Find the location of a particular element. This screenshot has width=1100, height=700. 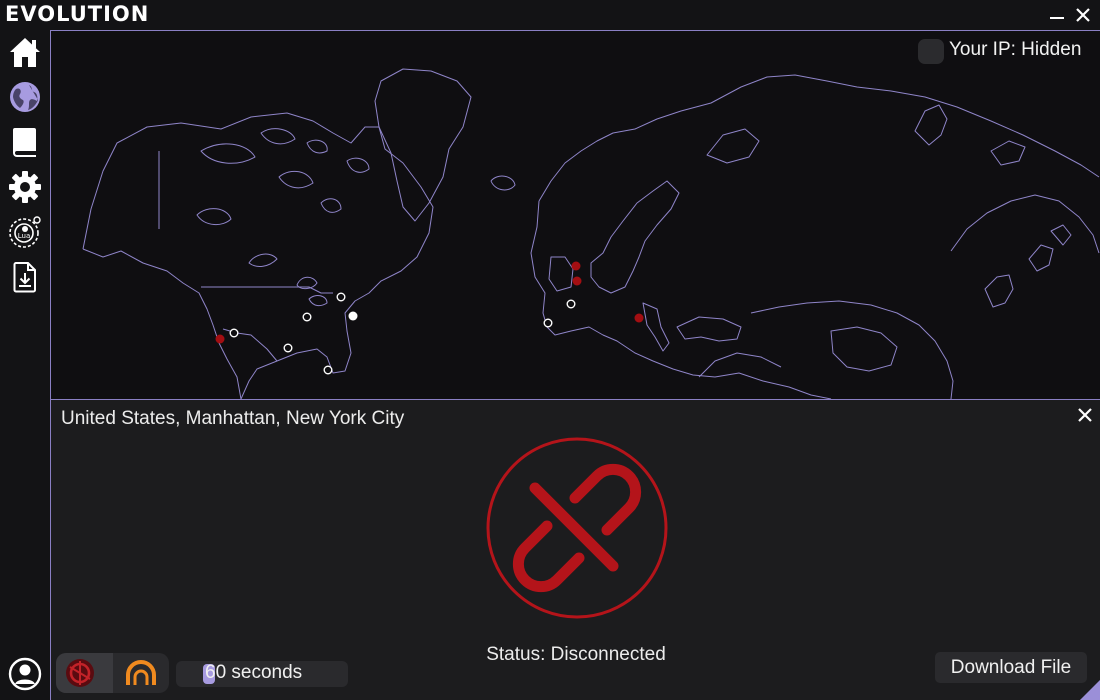

server-marker-selected is located at coordinates (353, 316).